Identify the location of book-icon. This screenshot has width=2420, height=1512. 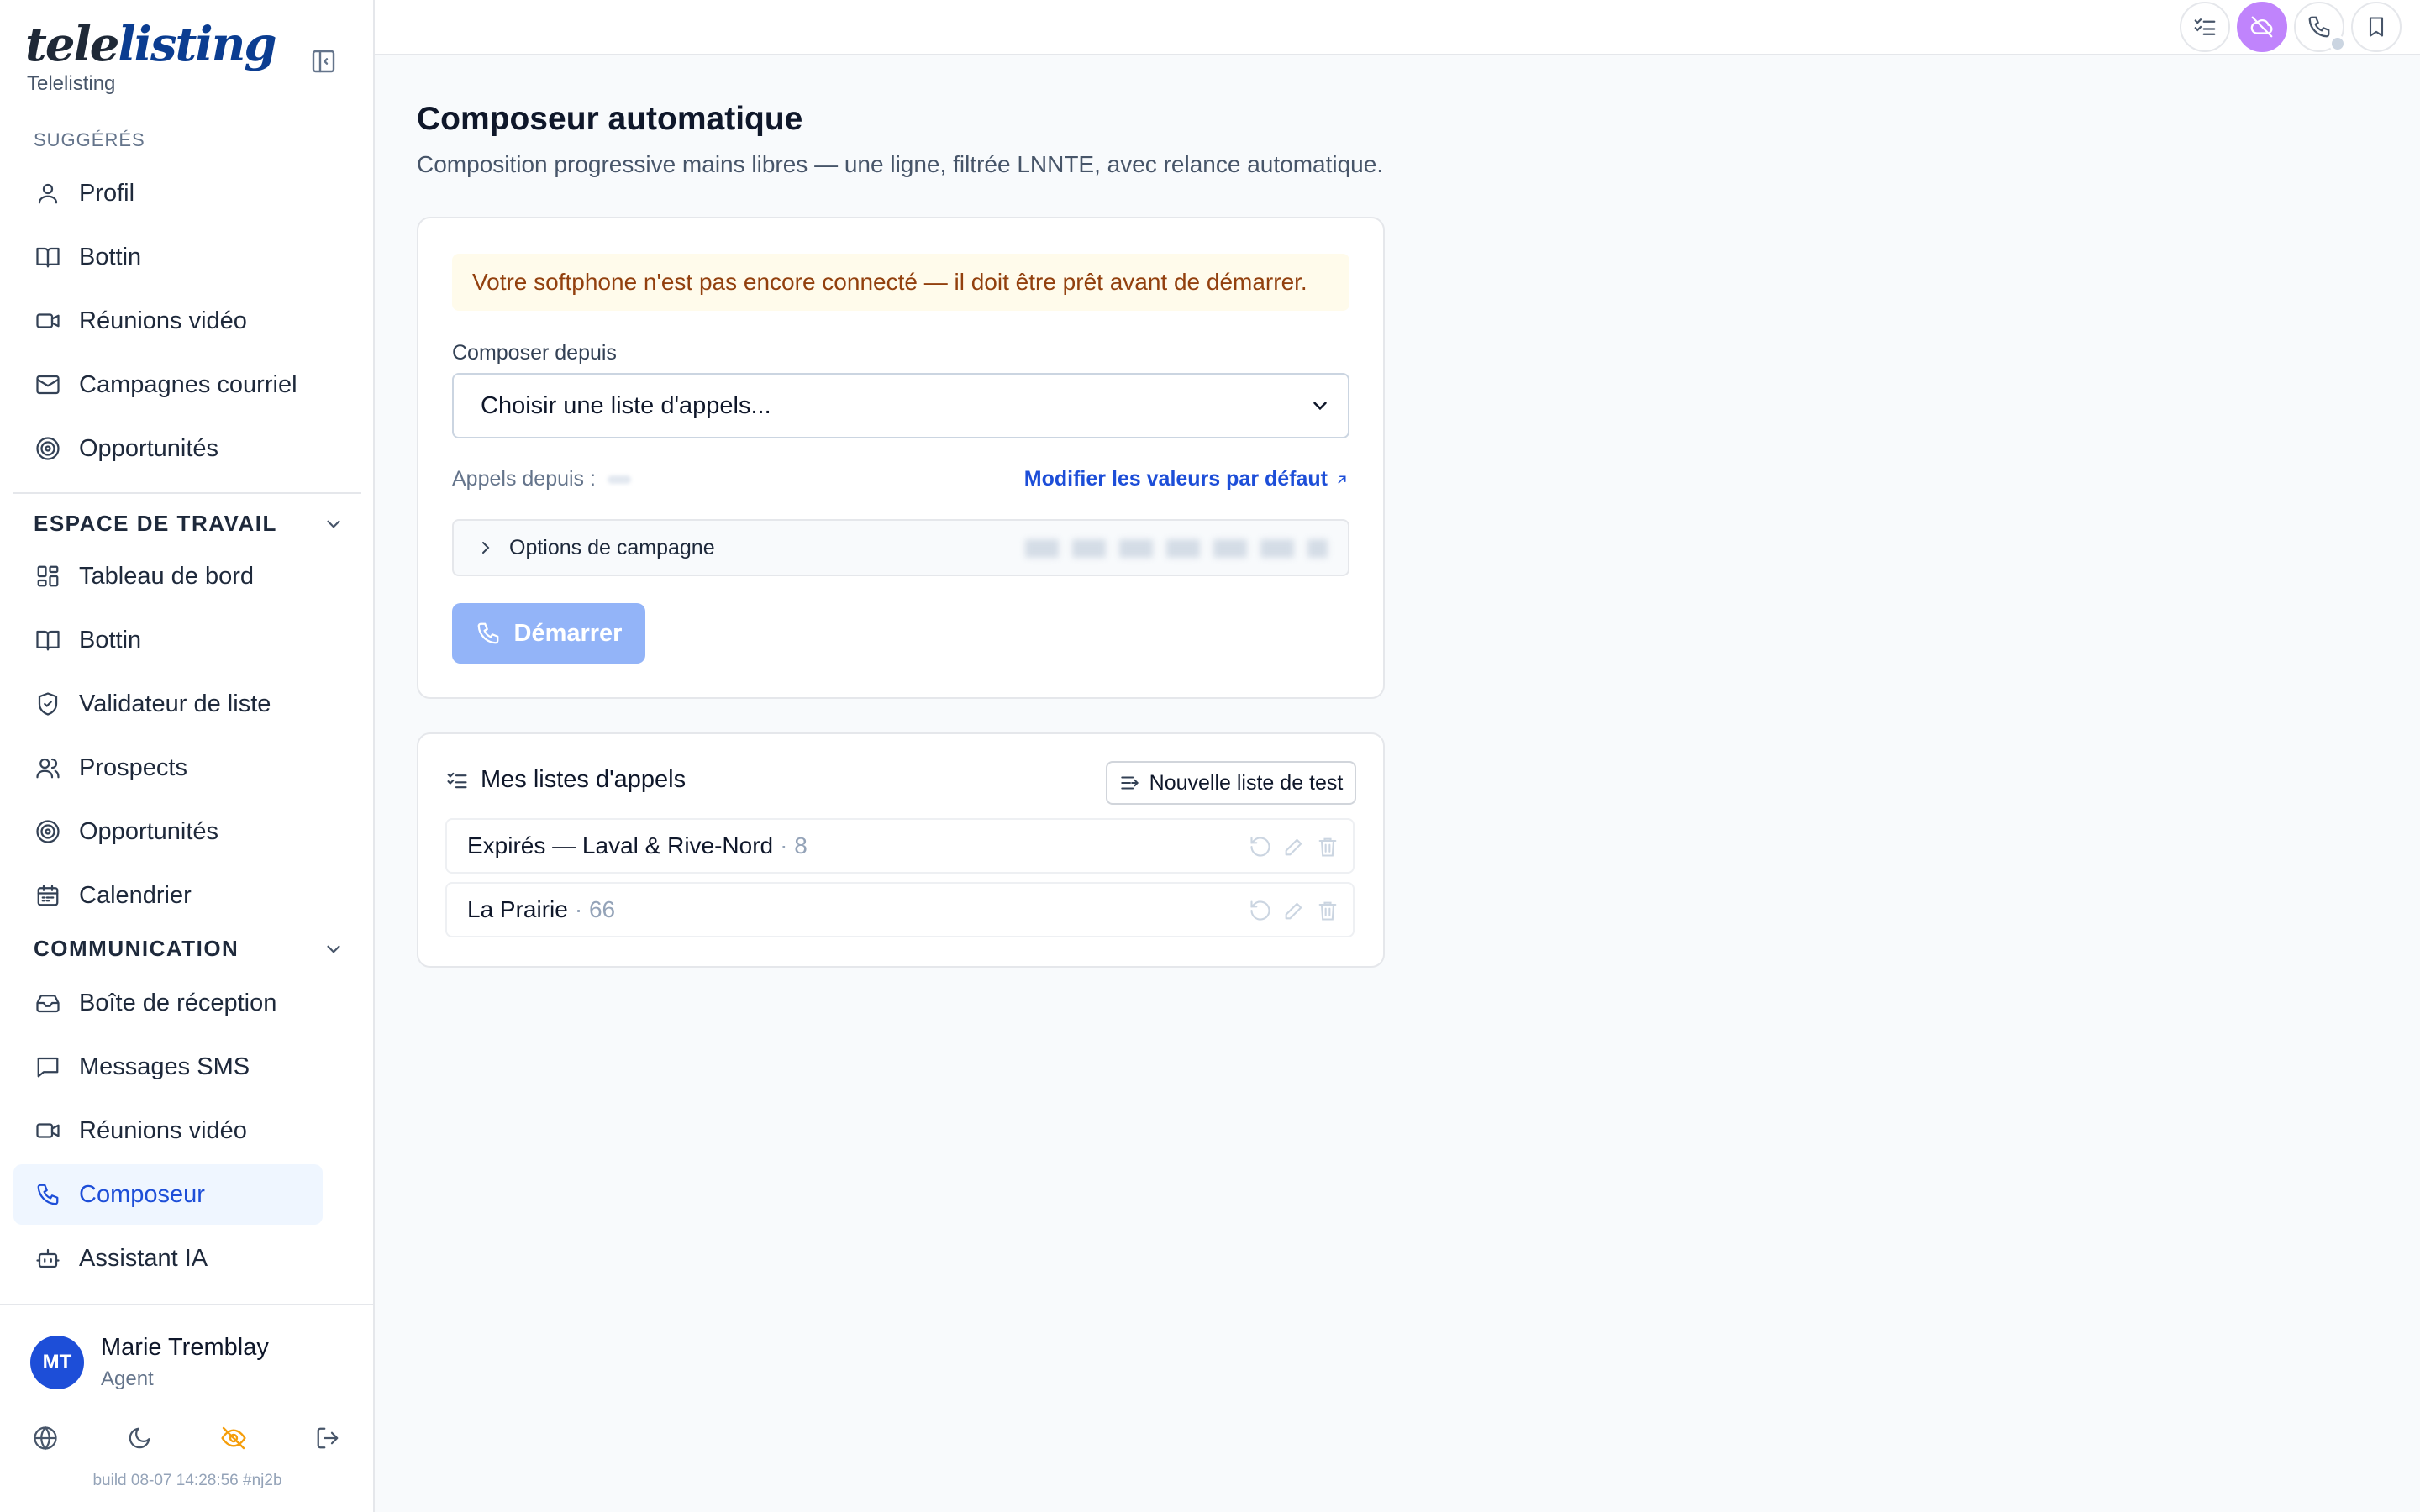
(48, 640).